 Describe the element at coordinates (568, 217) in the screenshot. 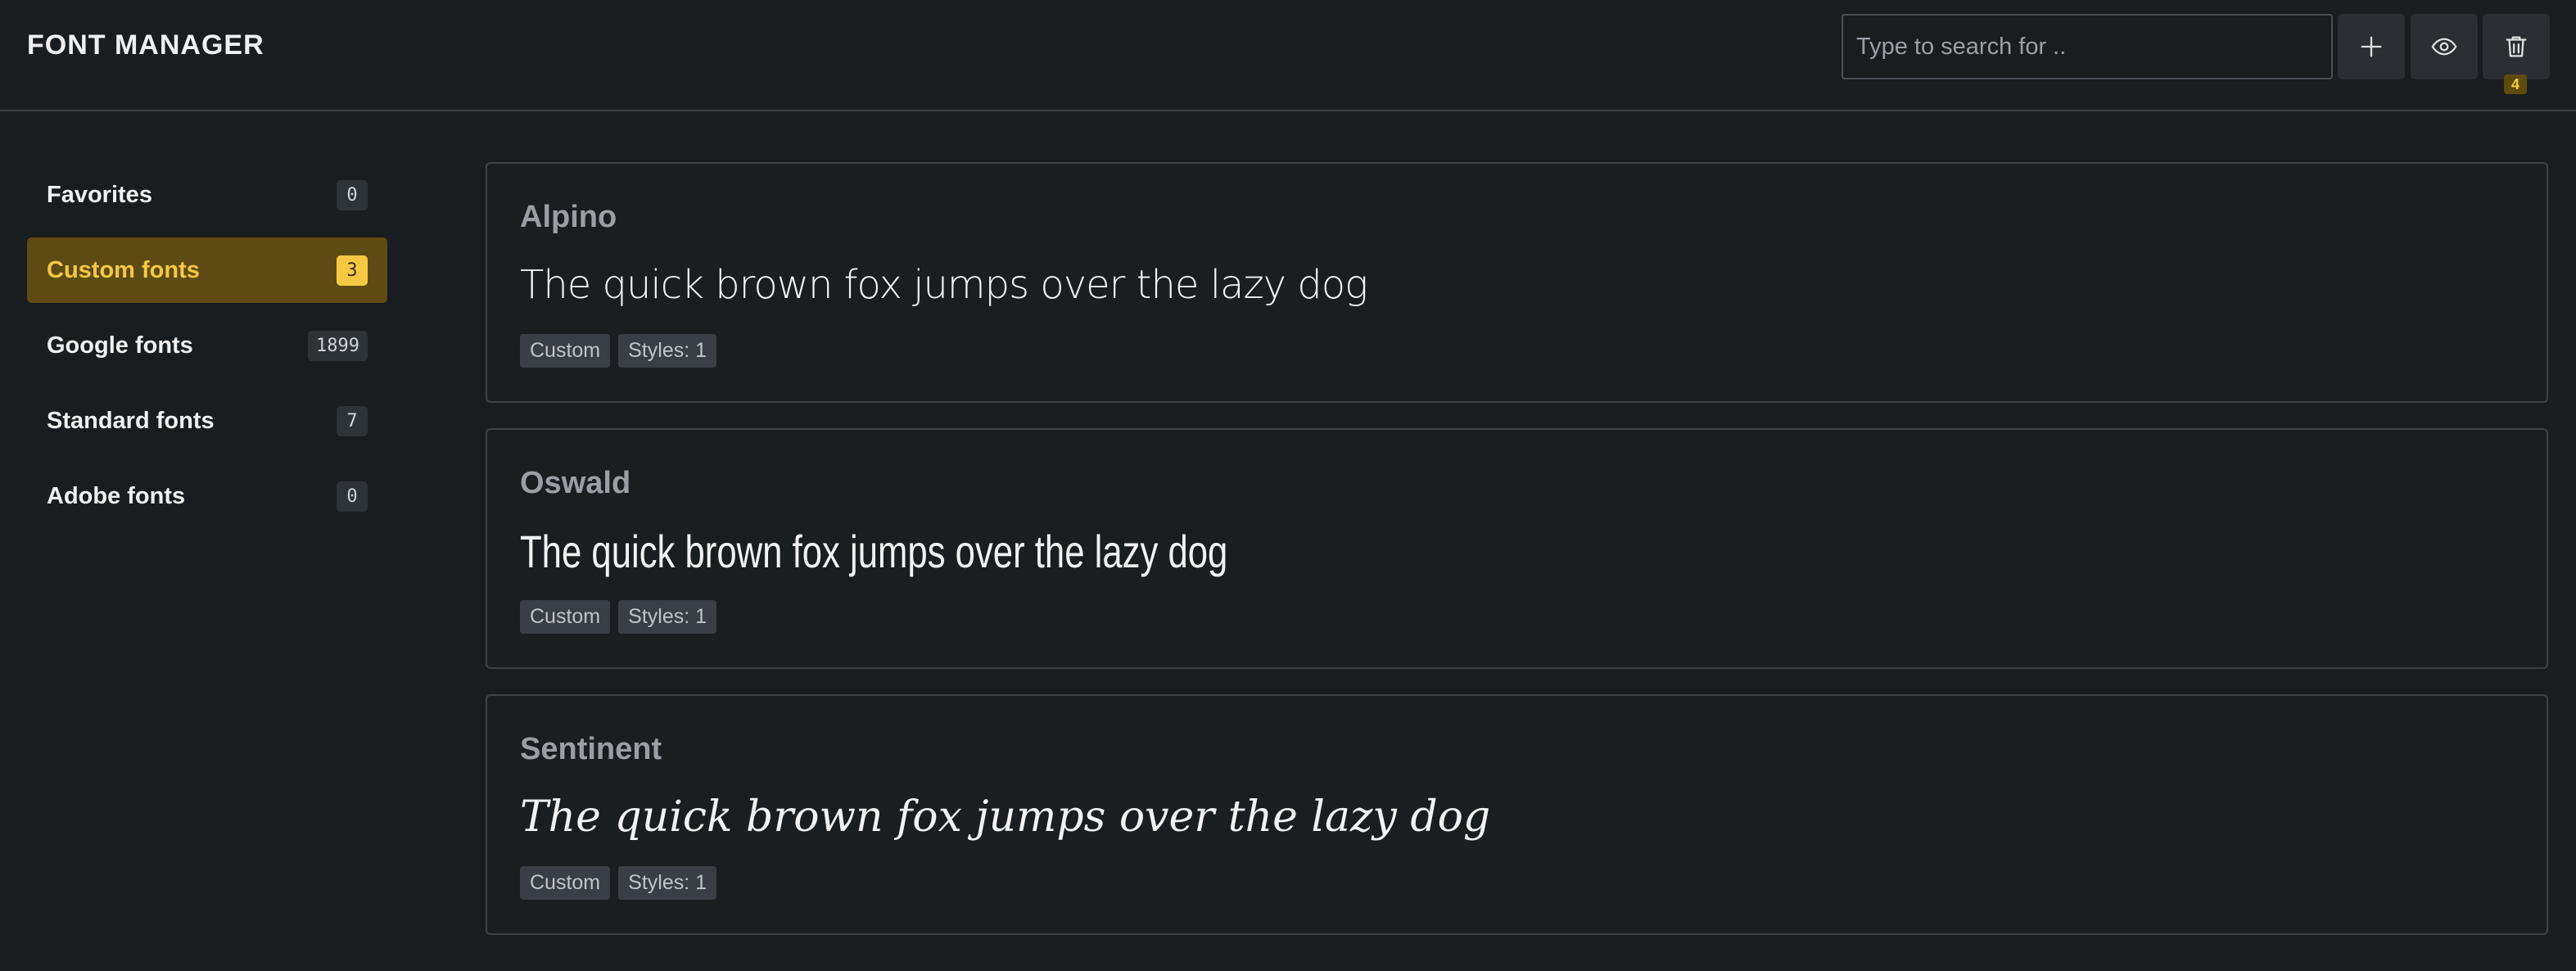

I see `font-name: Alpino` at that location.